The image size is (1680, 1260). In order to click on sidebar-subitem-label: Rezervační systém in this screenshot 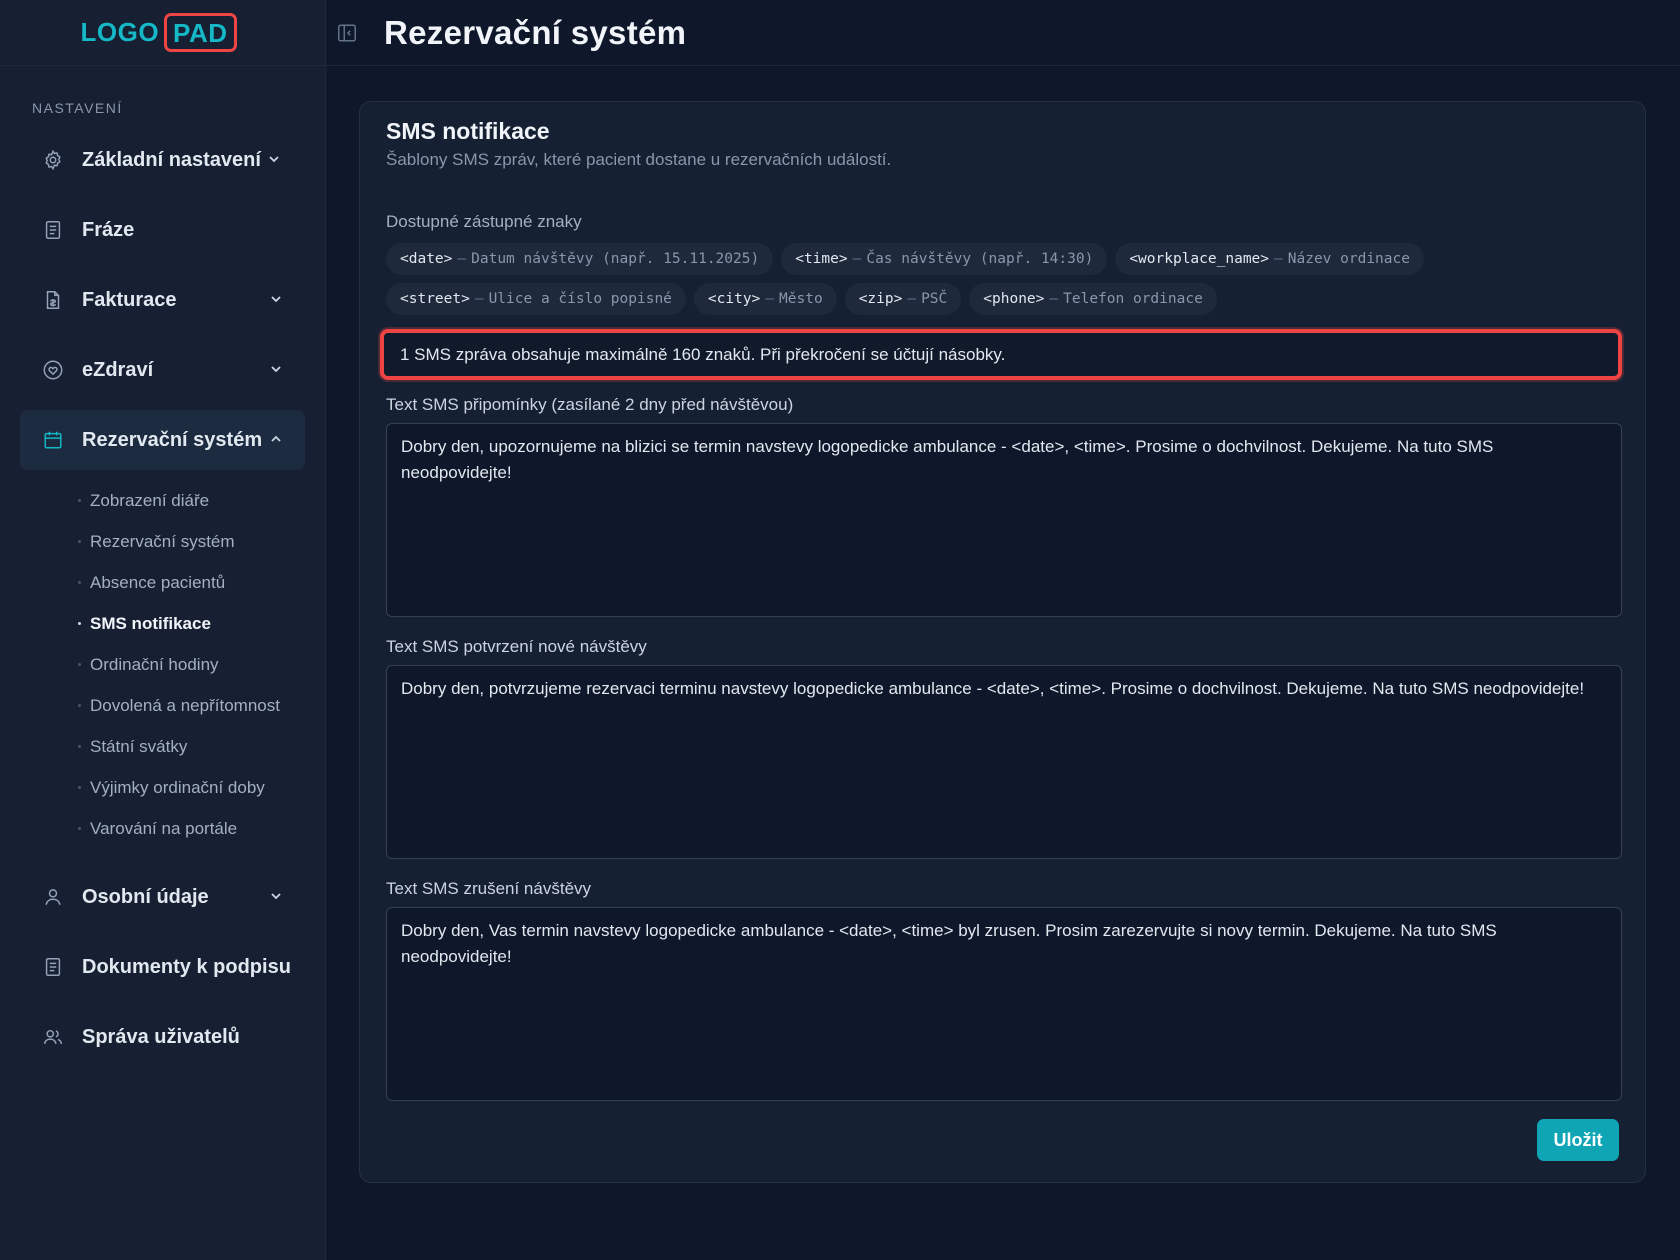, I will do `click(162, 541)`.